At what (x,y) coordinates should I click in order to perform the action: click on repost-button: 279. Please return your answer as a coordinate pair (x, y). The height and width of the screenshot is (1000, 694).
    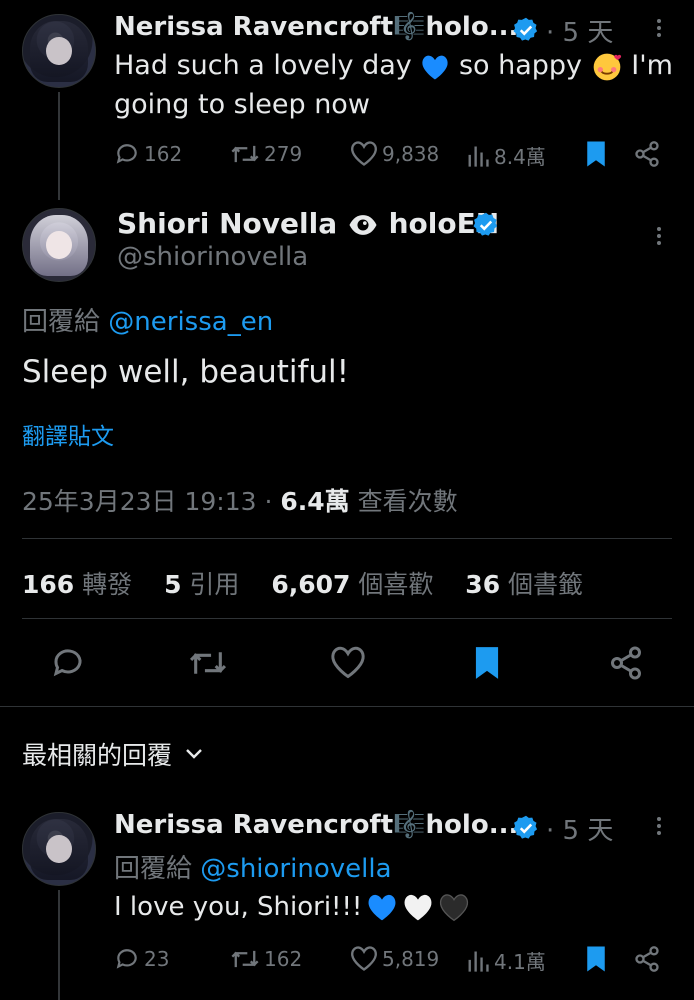
    Looking at the image, I should click on (266, 154).